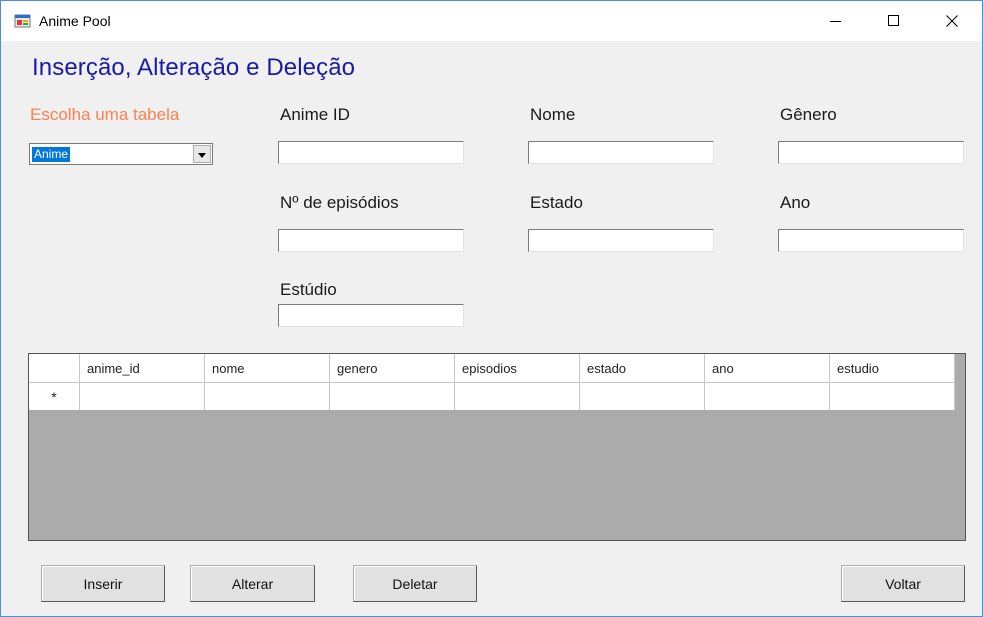 This screenshot has width=983, height=617. I want to click on anime-id-input, so click(371, 152).